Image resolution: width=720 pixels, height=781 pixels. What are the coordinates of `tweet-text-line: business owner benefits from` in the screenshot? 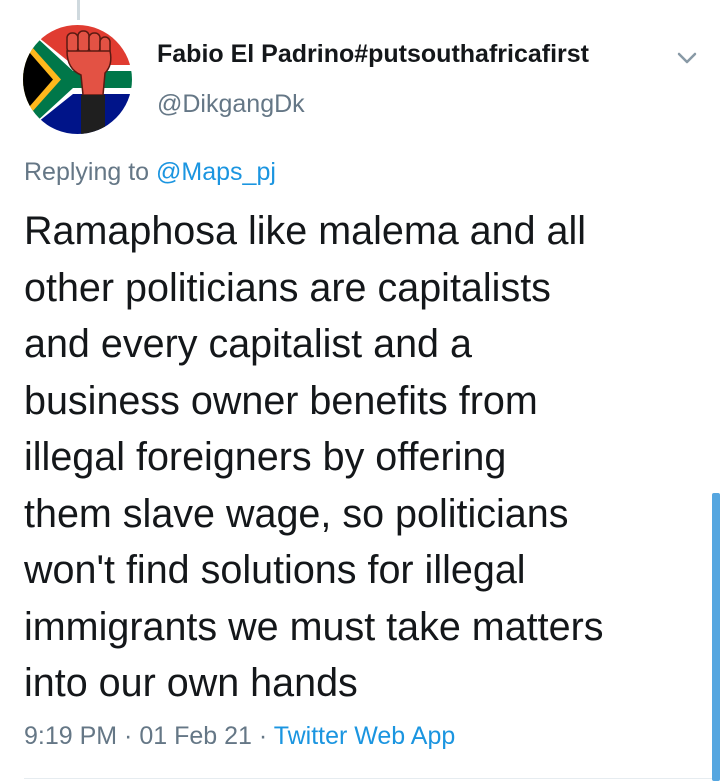 It's located at (281, 400).